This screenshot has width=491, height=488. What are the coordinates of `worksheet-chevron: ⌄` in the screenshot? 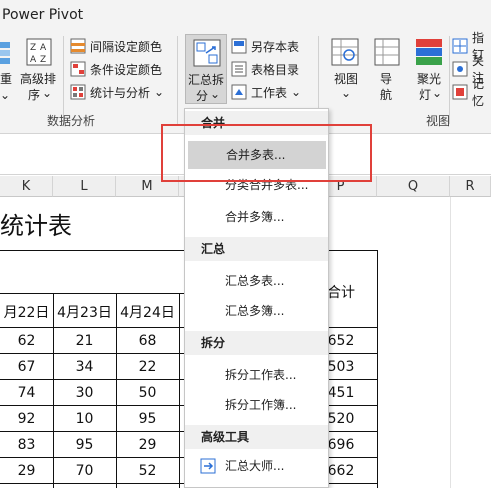 It's located at (296, 92).